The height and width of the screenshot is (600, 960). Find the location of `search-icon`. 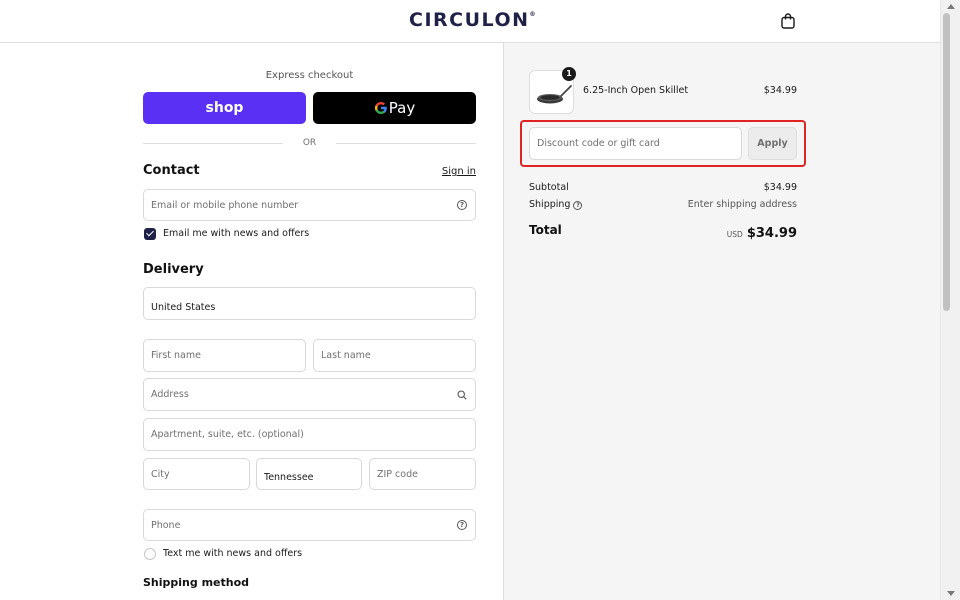

search-icon is located at coordinates (462, 394).